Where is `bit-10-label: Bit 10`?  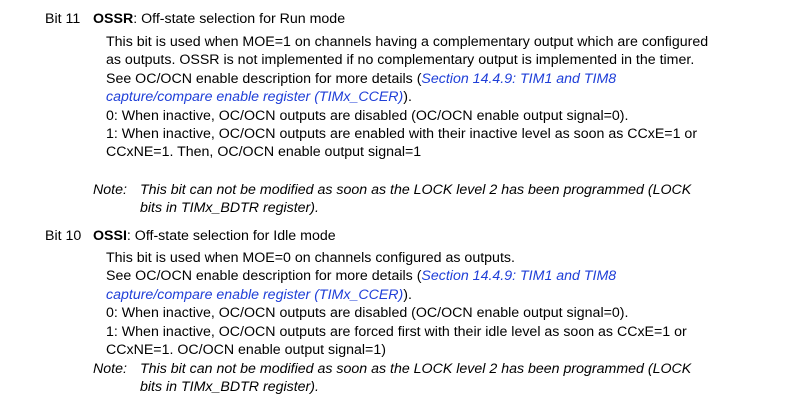 bit-10-label: Bit 10 is located at coordinates (63, 236).